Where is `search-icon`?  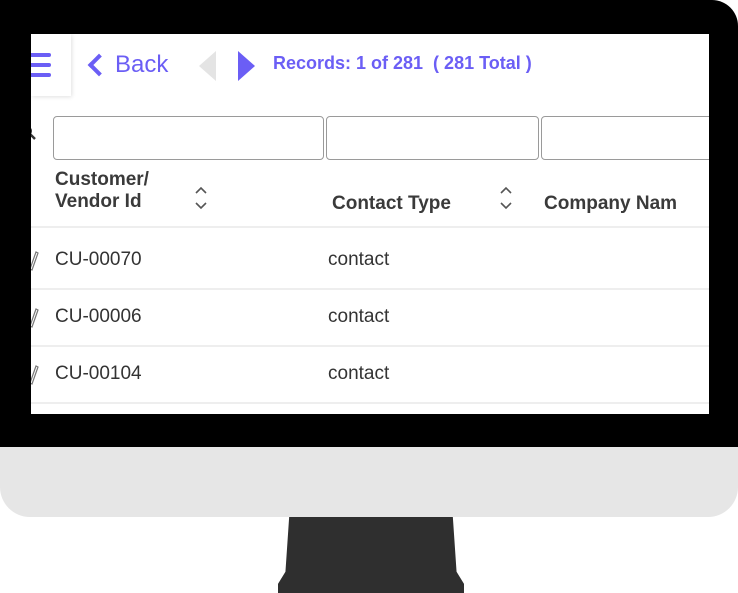 search-icon is located at coordinates (33, 134).